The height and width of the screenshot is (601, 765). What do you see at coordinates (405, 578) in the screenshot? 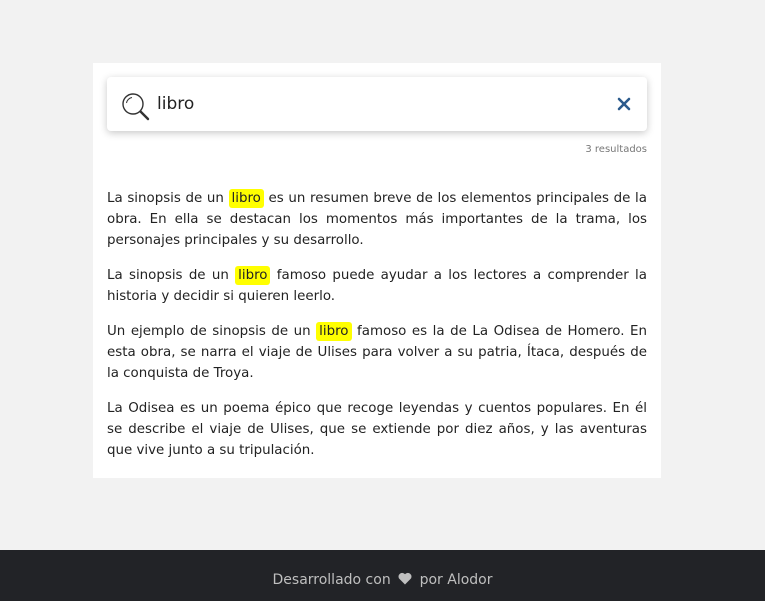
I see `heart-icon` at bounding box center [405, 578].